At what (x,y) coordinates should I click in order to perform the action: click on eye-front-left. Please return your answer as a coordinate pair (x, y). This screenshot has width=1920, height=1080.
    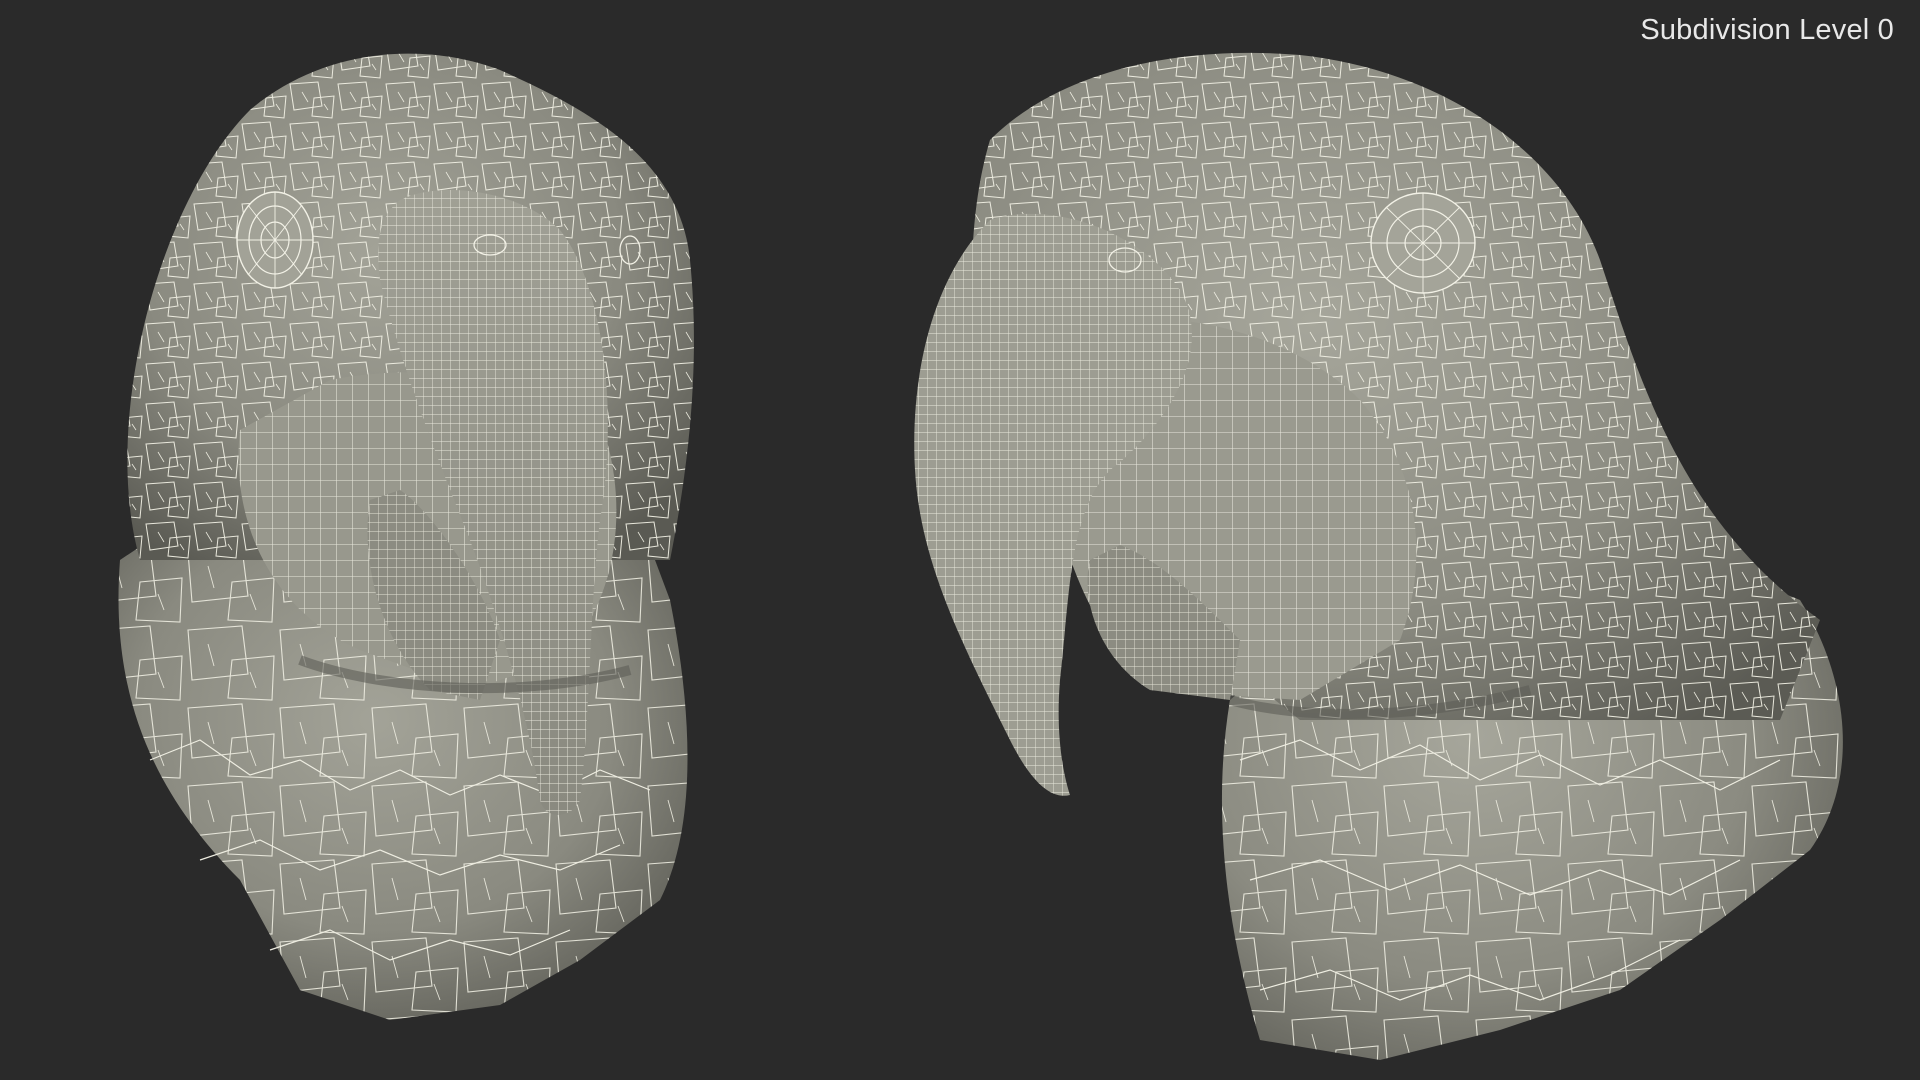
    Looking at the image, I should click on (275, 240).